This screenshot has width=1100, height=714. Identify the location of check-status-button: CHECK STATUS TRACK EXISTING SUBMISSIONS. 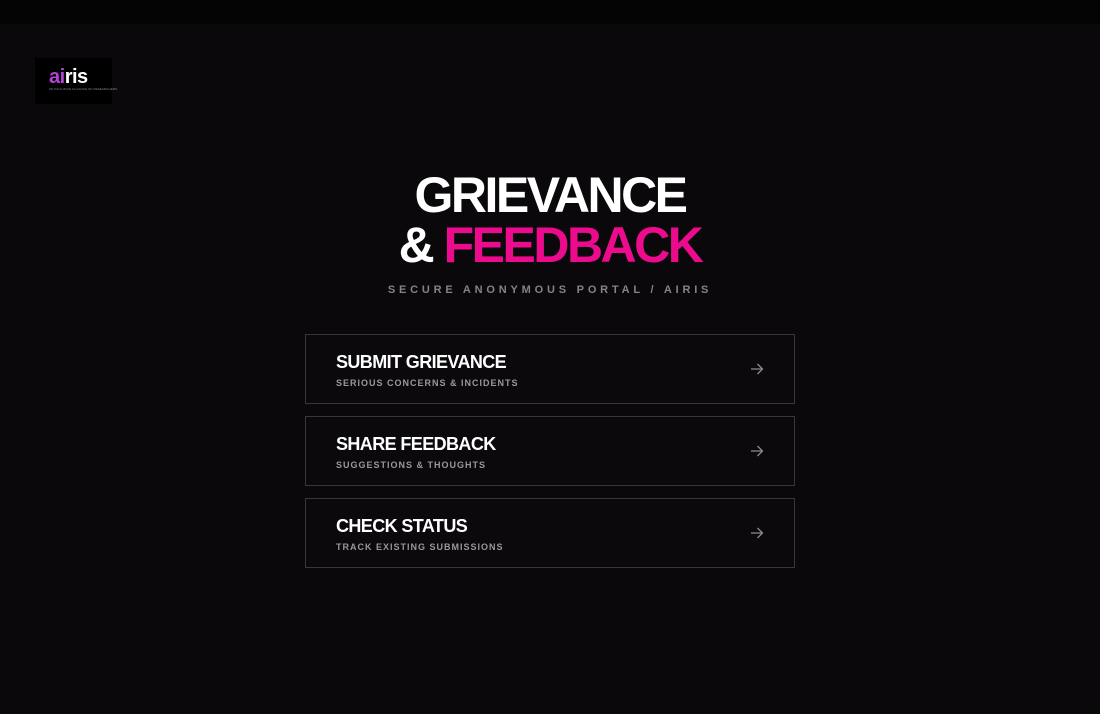
(550, 533).